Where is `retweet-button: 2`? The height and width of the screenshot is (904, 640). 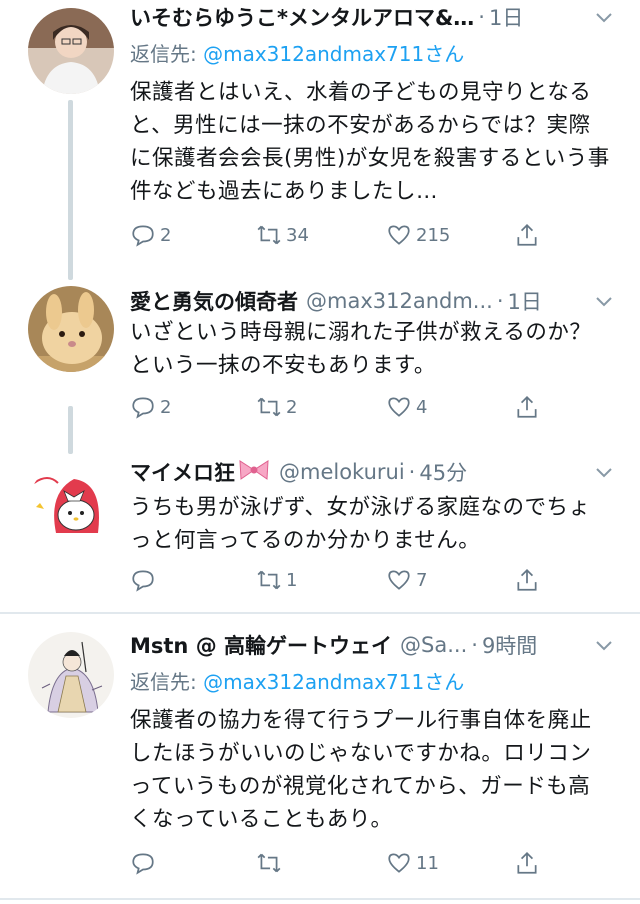 retweet-button: 2 is located at coordinates (276, 407).